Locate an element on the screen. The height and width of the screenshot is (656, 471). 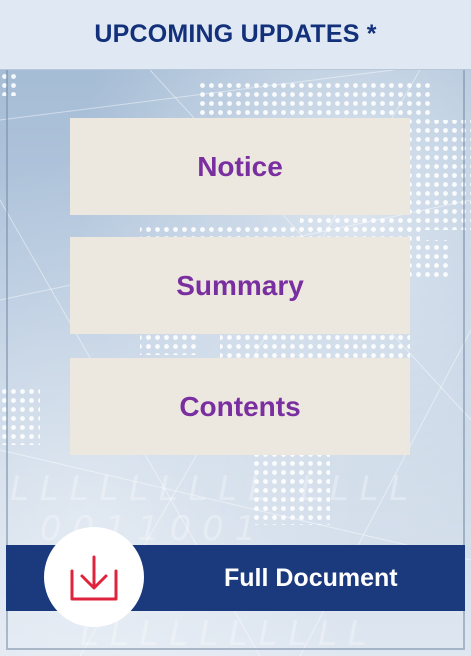
header-title: UPCOMING UPDATES * is located at coordinates (235, 34).